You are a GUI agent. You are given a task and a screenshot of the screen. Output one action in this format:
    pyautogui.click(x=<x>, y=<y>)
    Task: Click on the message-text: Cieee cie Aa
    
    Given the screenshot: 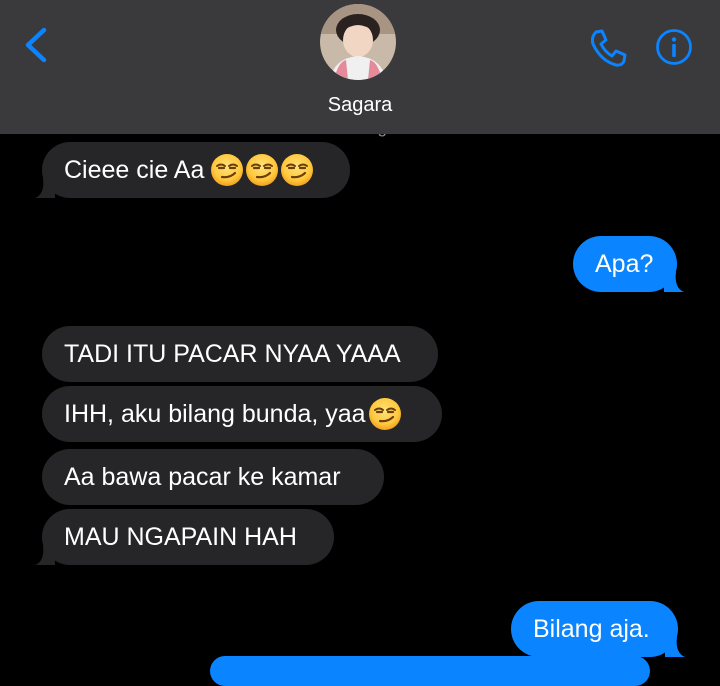 What is the action you would take?
    pyautogui.click(x=134, y=169)
    